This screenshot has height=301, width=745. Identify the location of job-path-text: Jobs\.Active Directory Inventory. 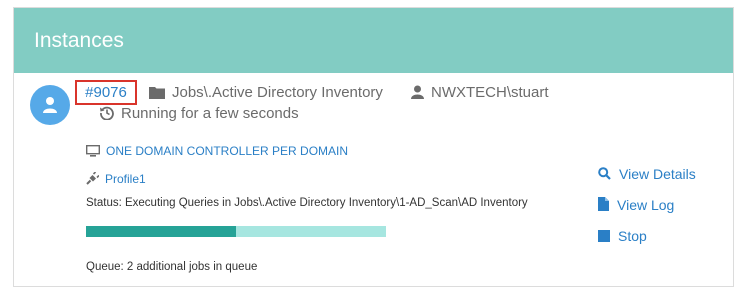
(277, 92).